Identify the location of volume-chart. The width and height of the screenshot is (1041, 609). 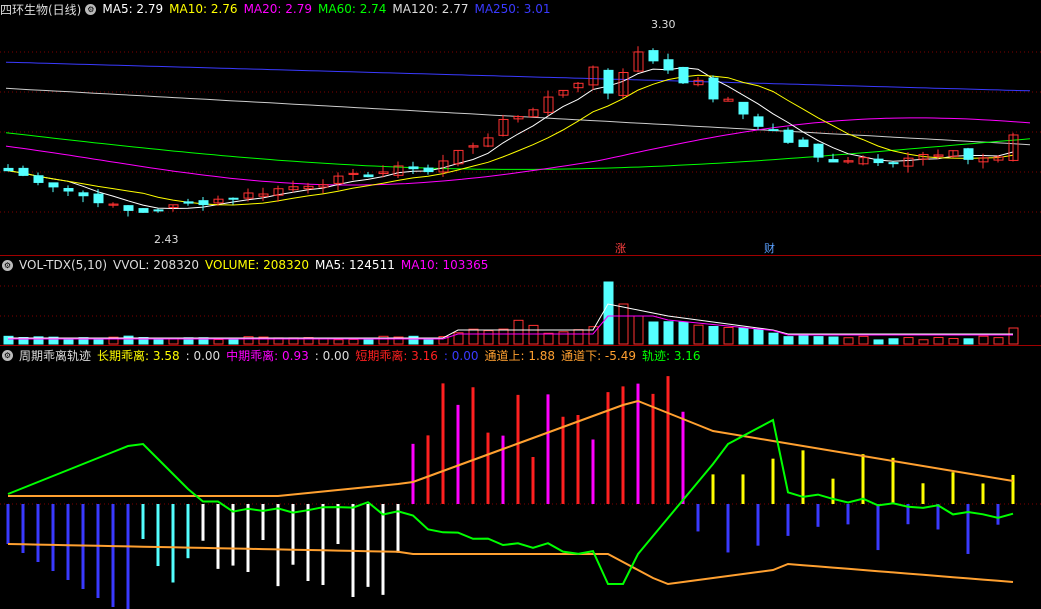
(520, 301).